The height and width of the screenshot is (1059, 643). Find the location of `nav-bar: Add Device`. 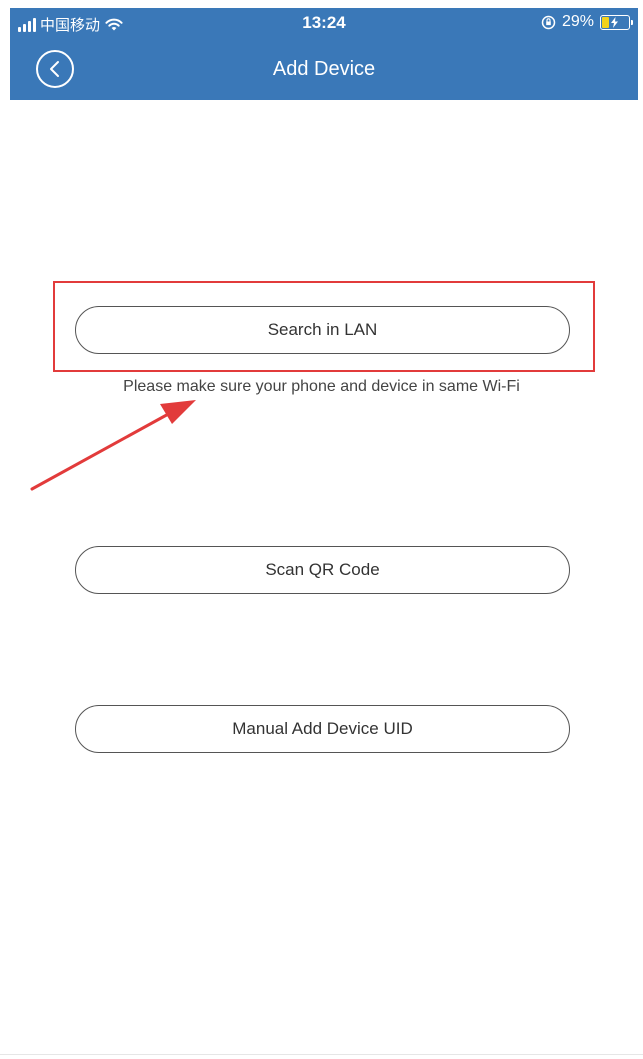

nav-bar: Add Device is located at coordinates (324, 70).